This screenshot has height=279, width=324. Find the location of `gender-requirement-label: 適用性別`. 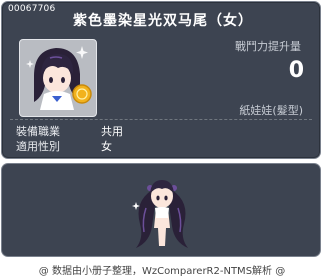

gender-requirement-label: 適用性別 is located at coordinates (38, 146).